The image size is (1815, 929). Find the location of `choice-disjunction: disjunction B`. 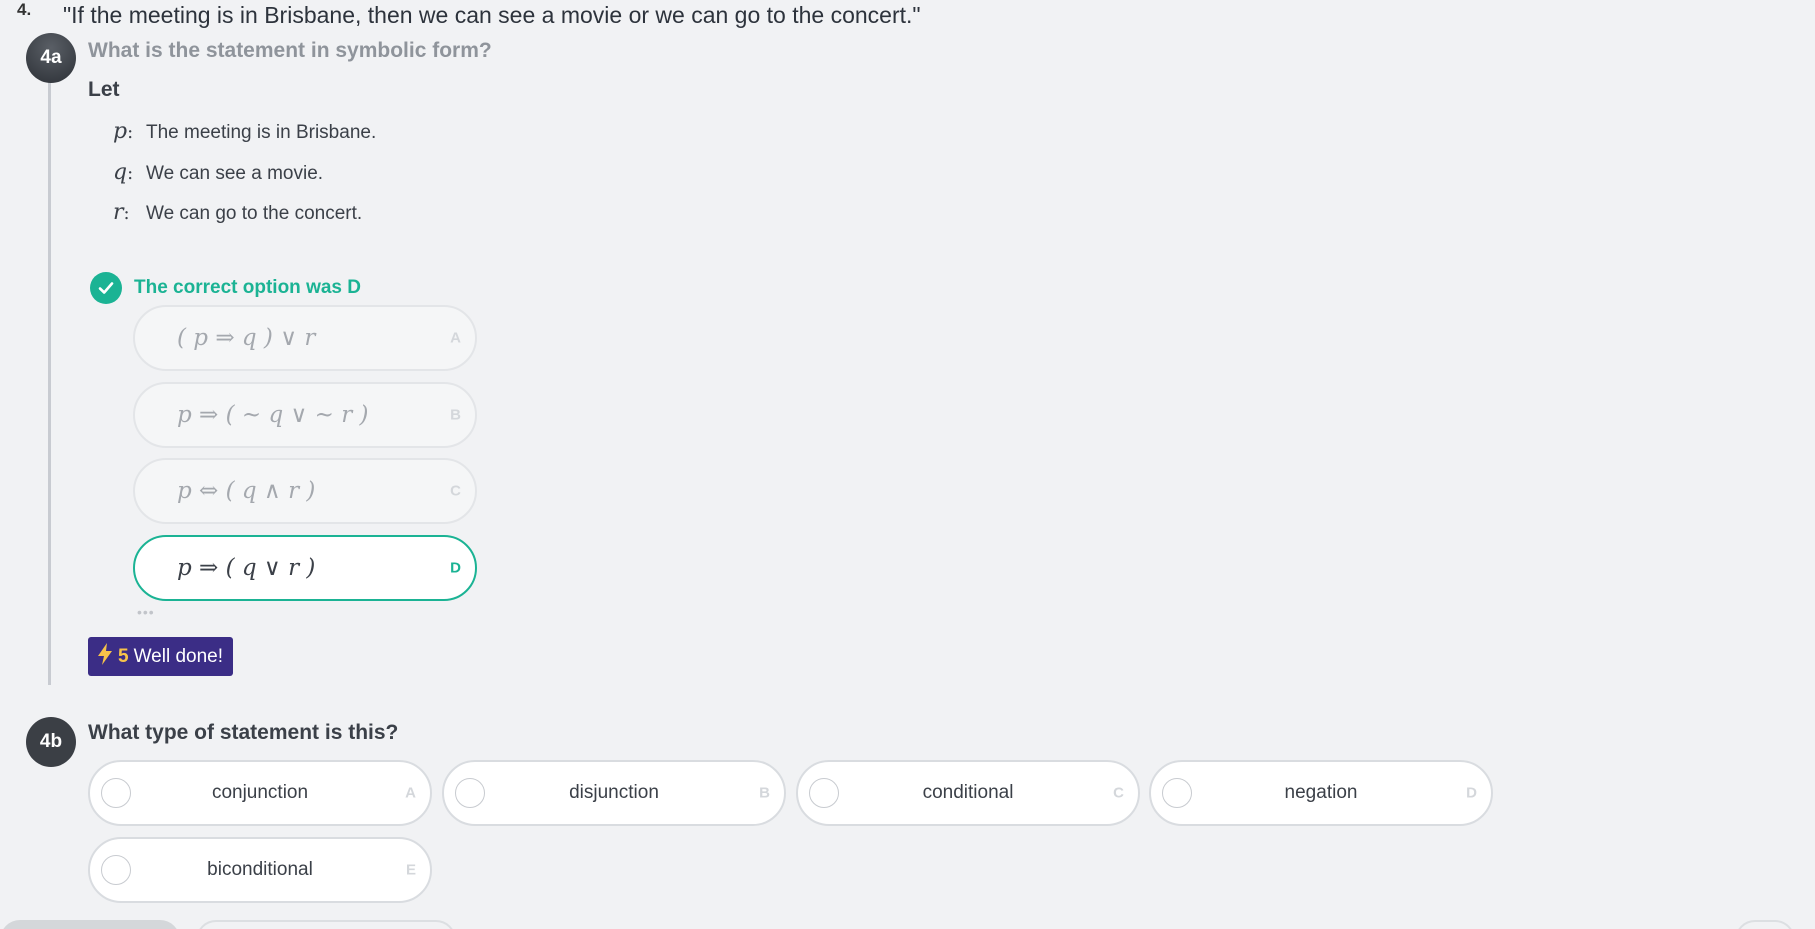

choice-disjunction: disjunction B is located at coordinates (614, 793).